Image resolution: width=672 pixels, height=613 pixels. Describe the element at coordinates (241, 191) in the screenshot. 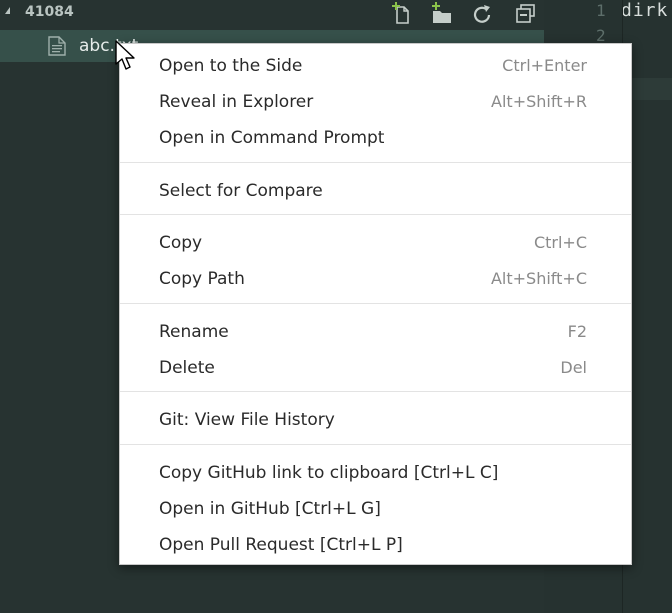

I see `menu-item-label: Select for Compare` at that location.